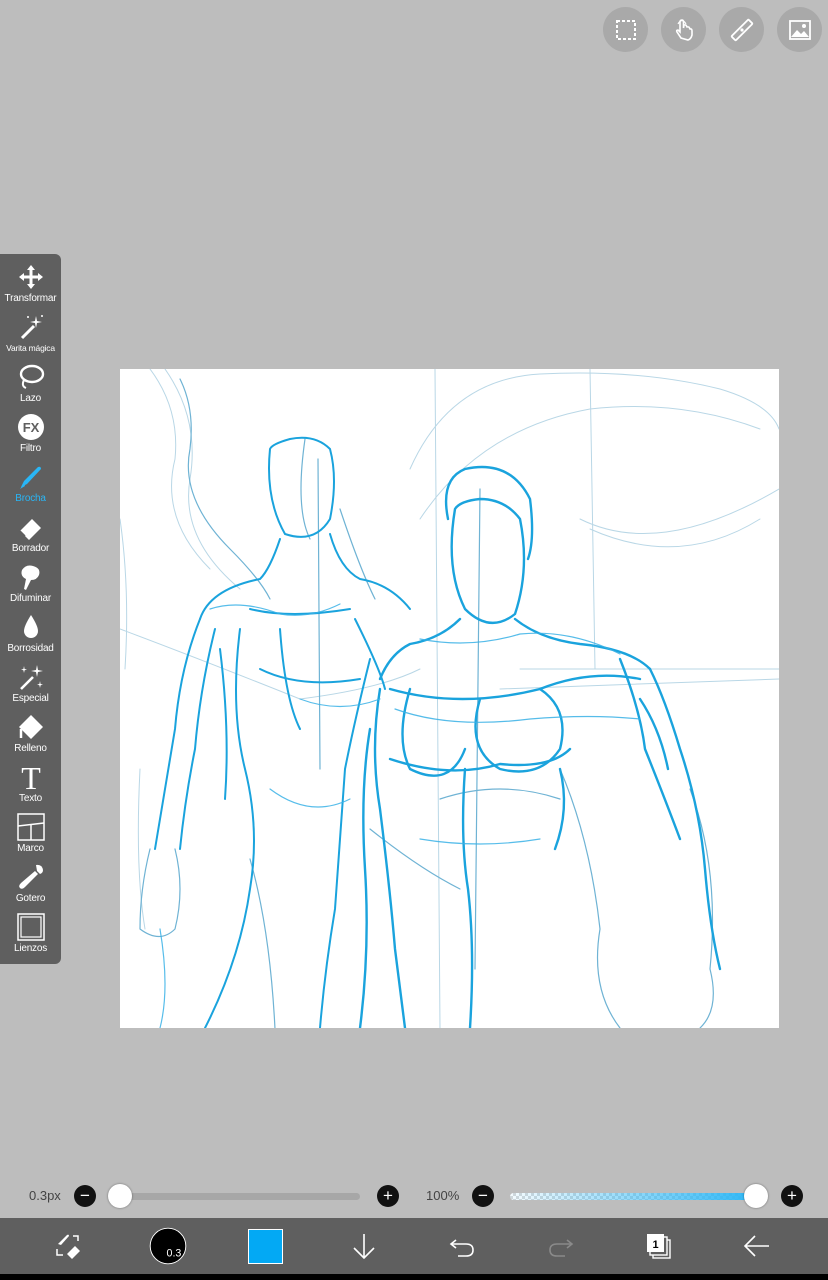  I want to click on tool-transformar: Transformar, so click(30, 279).